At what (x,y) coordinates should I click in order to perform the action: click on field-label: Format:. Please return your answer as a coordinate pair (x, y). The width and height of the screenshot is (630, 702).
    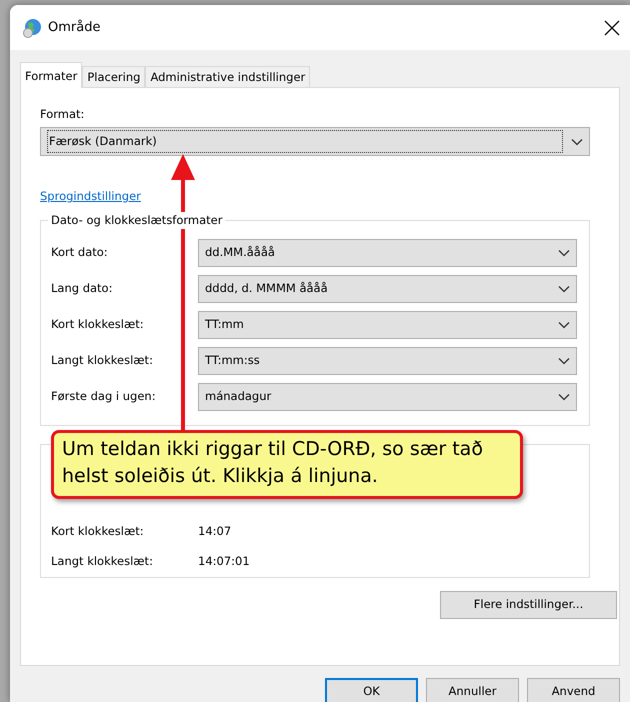
    Looking at the image, I should click on (63, 114).